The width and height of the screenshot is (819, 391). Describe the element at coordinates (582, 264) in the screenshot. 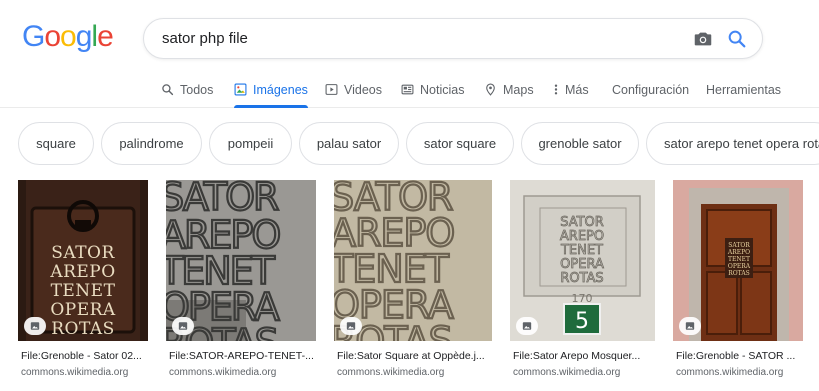

I see `stone-line: OPERA` at that location.